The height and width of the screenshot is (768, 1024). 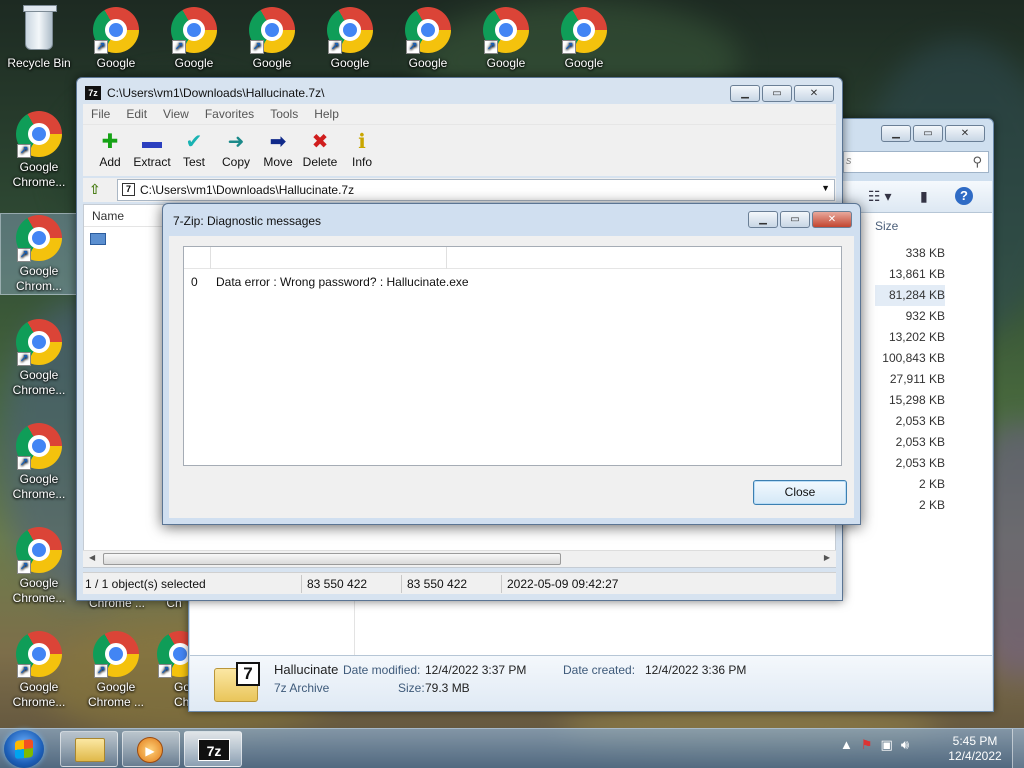 What do you see at coordinates (886, 226) in the screenshot?
I see `column-header-size: Size` at bounding box center [886, 226].